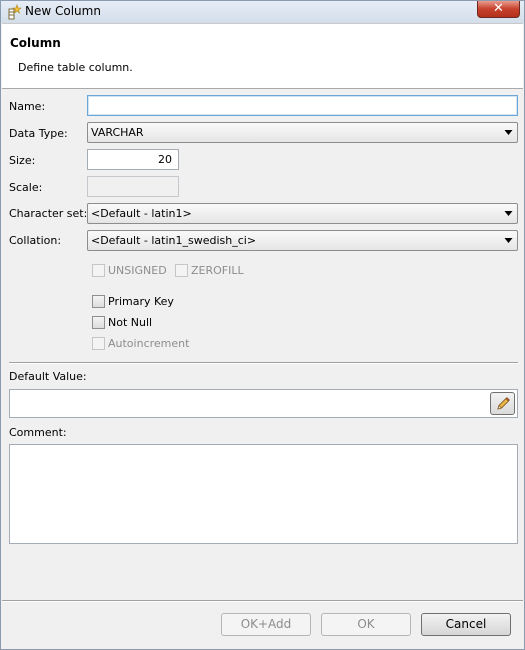  What do you see at coordinates (366, 624) in the screenshot?
I see `ok-button: OK` at bounding box center [366, 624].